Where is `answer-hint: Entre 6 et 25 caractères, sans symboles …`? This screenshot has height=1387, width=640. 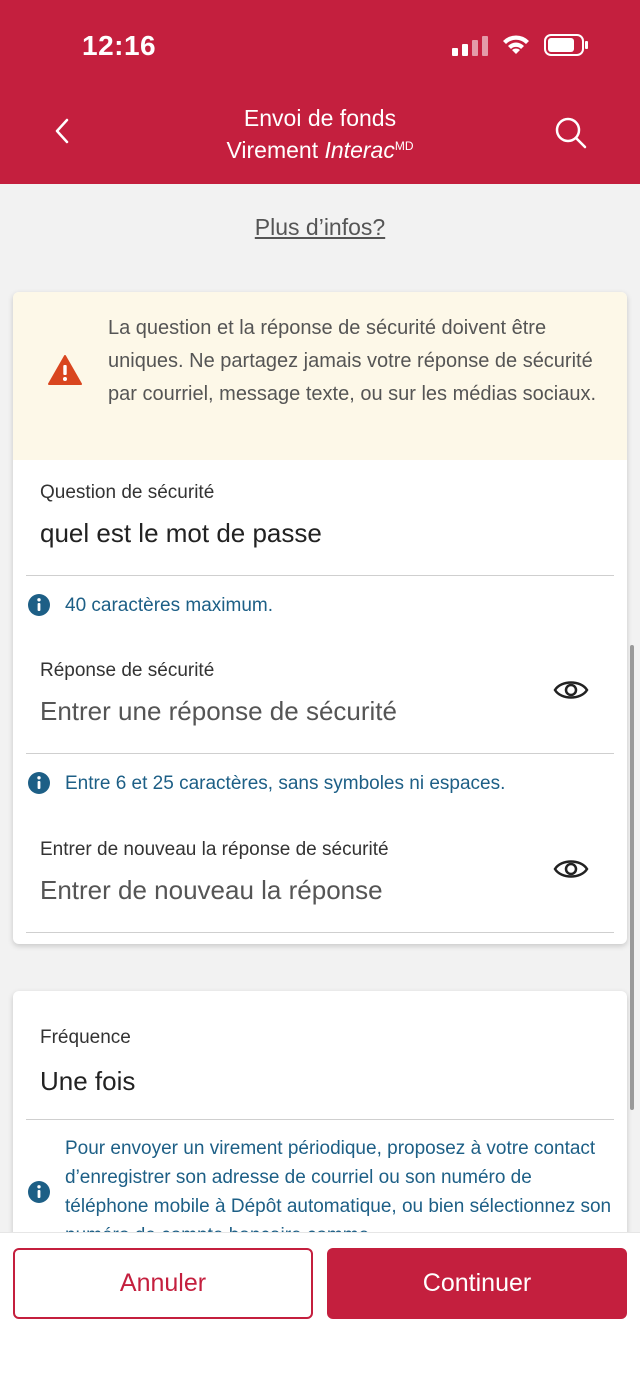
answer-hint: Entre 6 et 25 caractères, sans symboles … is located at coordinates (322, 783).